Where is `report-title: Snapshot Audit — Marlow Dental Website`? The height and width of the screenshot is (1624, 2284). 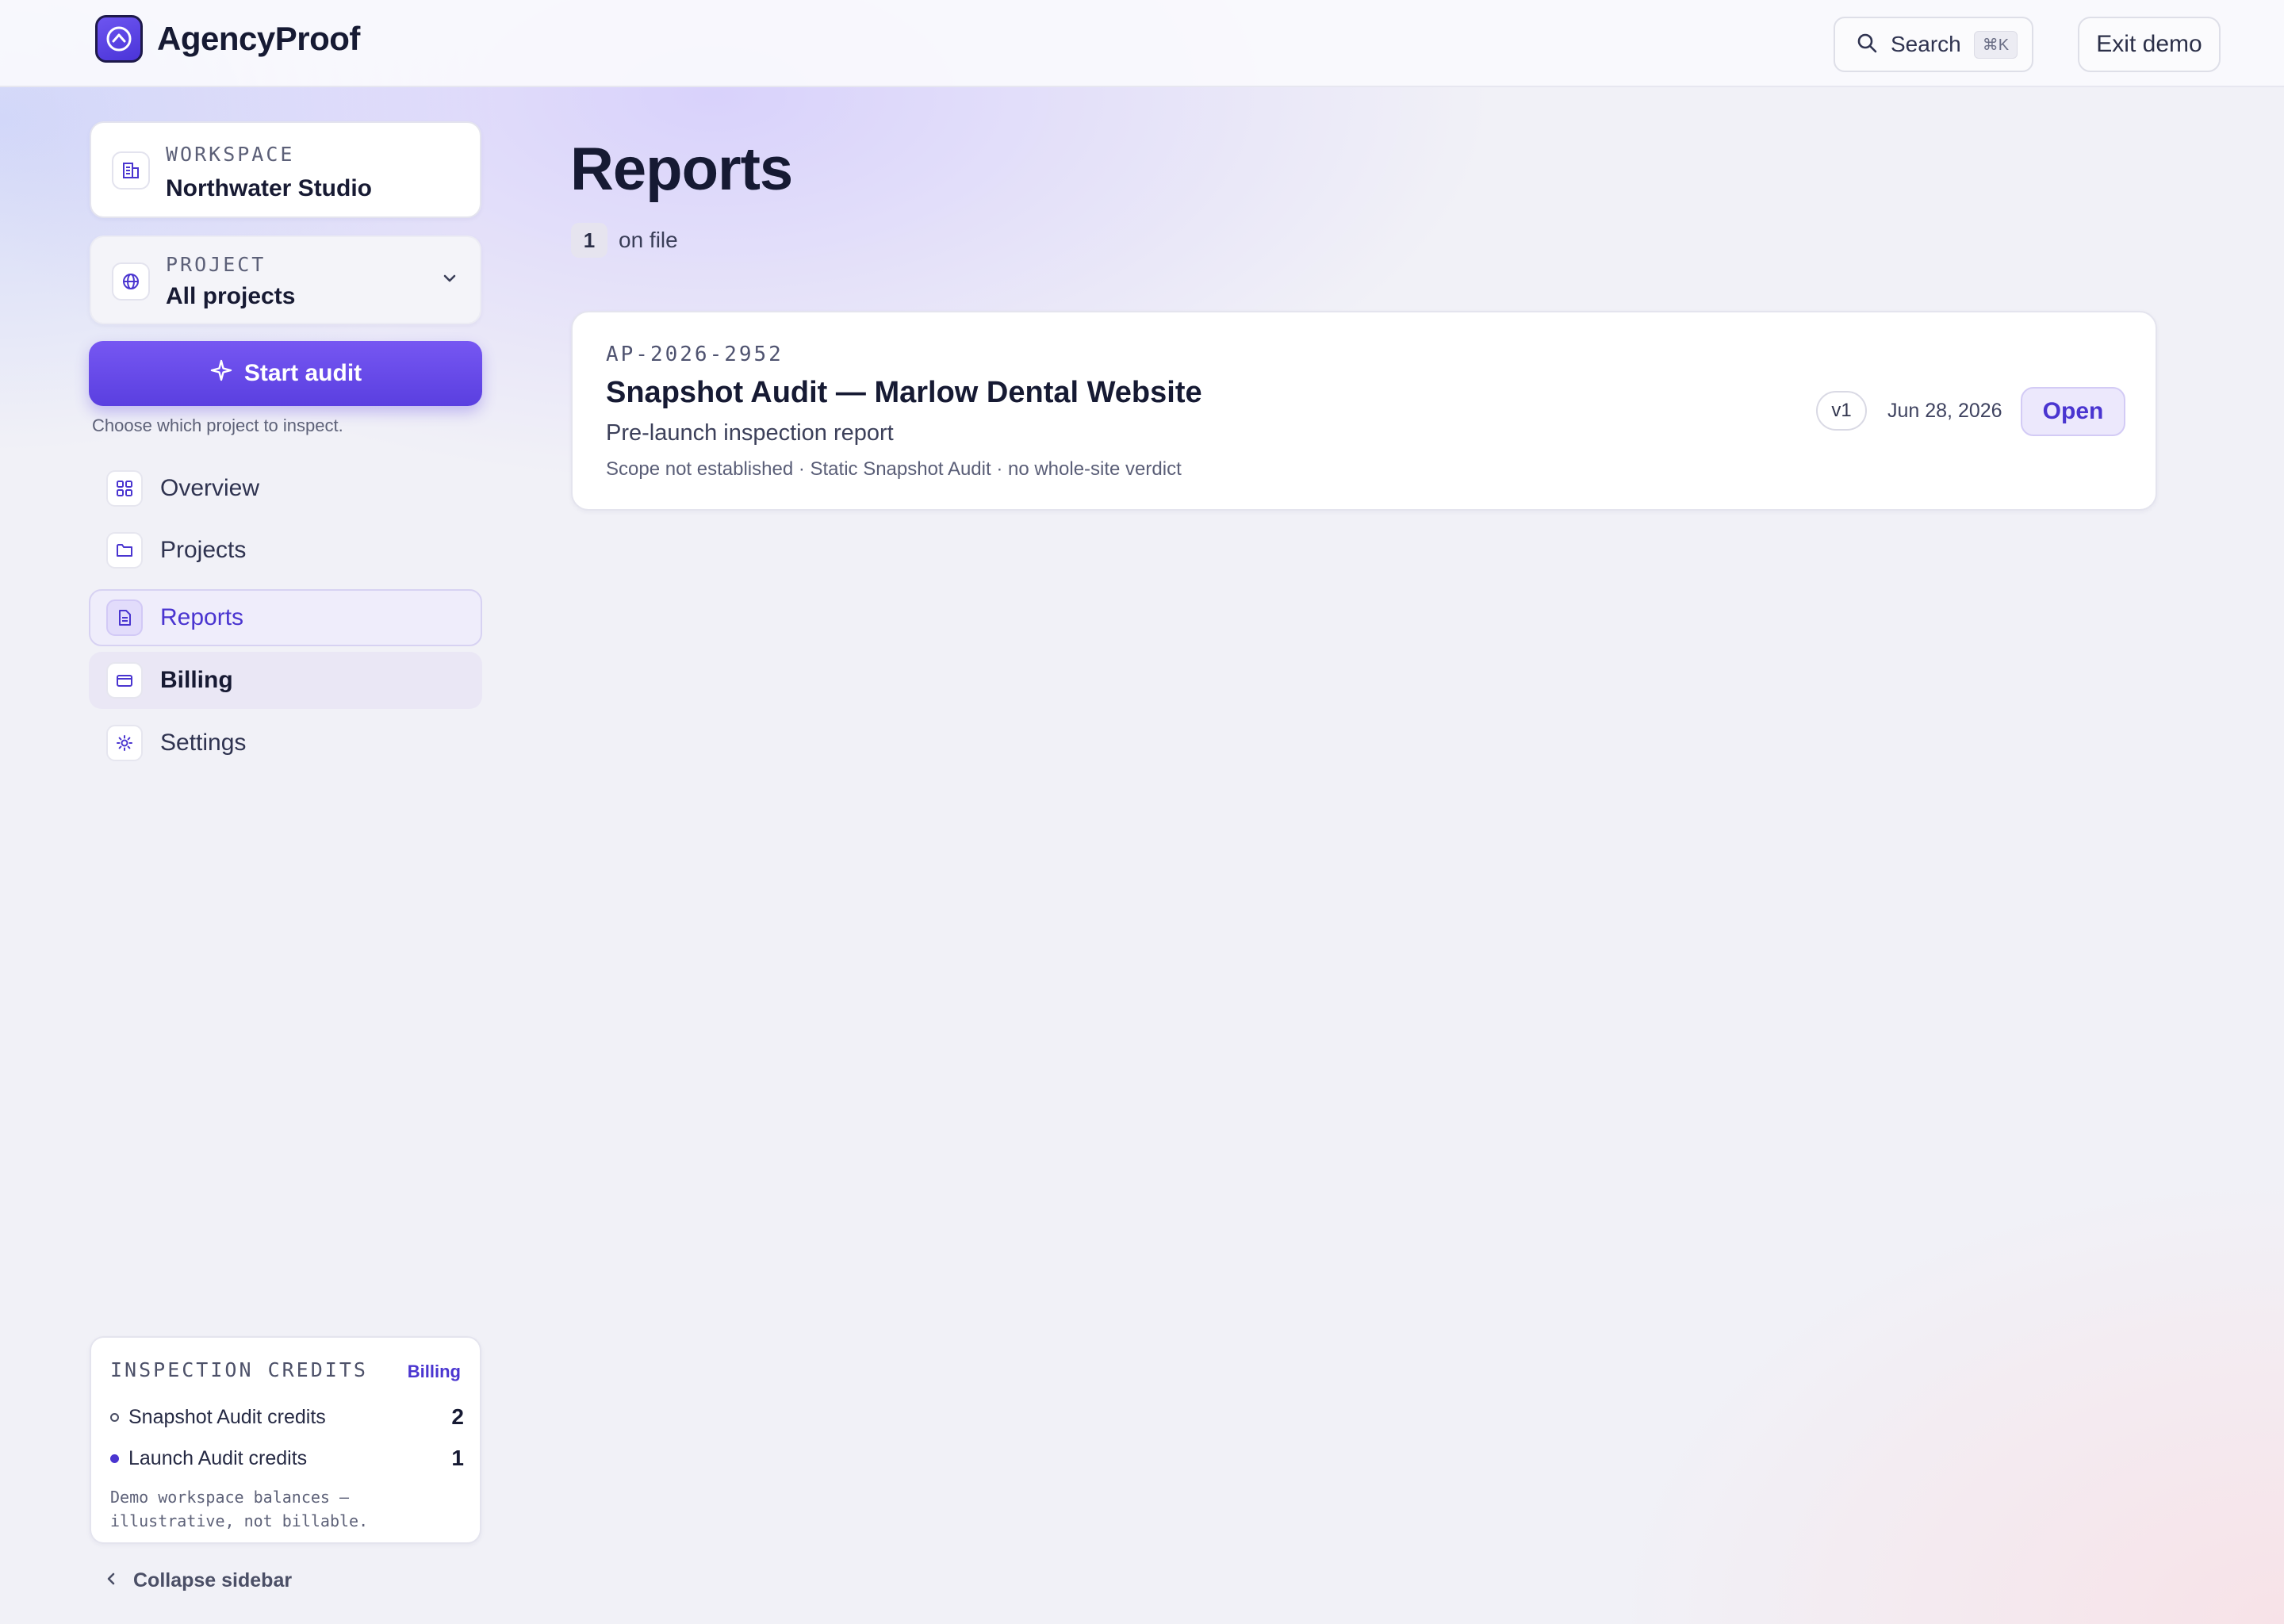 report-title: Snapshot Audit — Marlow Dental Website is located at coordinates (904, 392).